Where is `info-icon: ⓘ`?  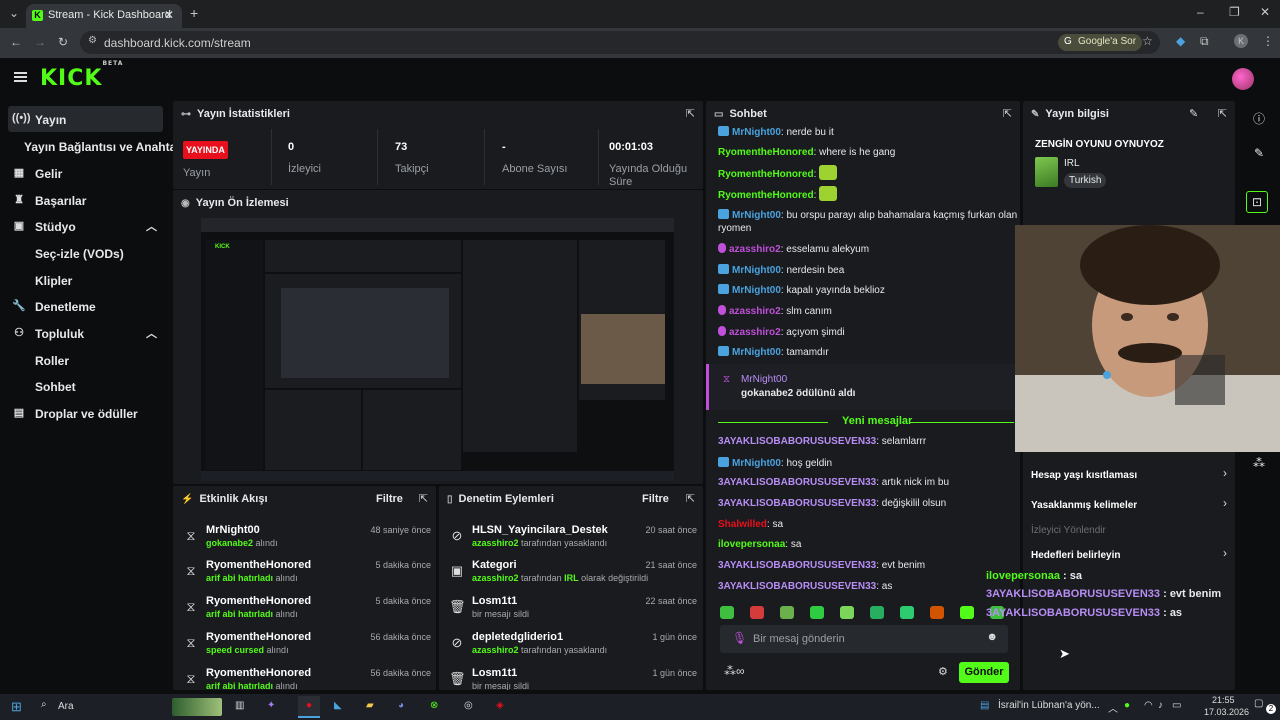 info-icon: ⓘ is located at coordinates (1259, 121).